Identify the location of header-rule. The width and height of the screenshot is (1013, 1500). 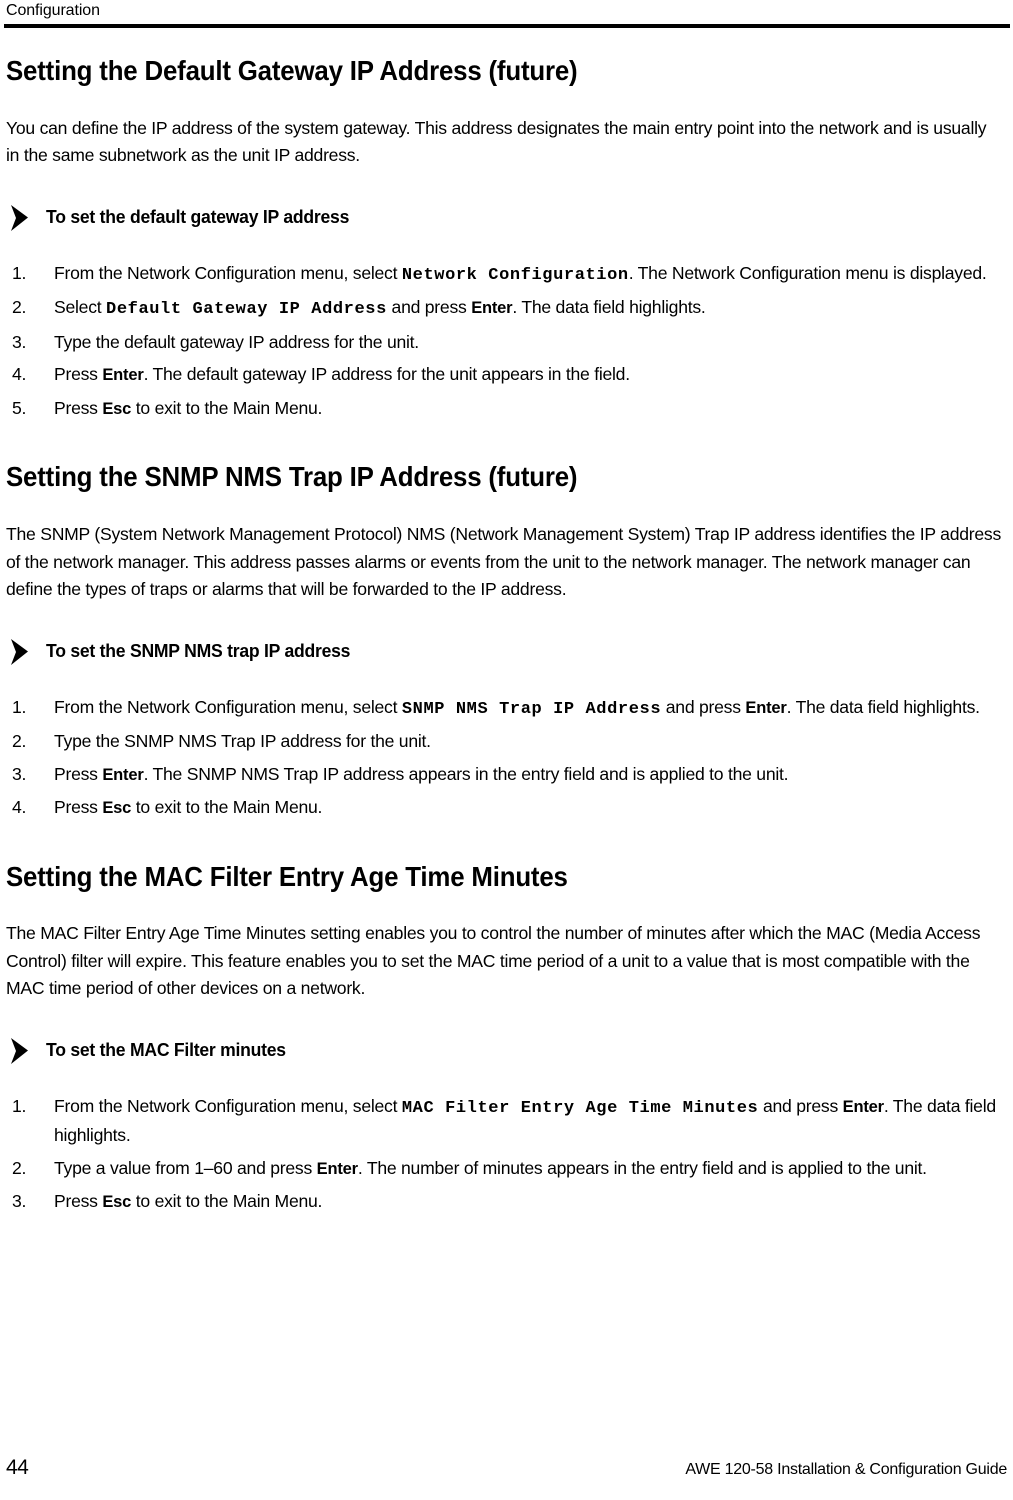
(507, 26).